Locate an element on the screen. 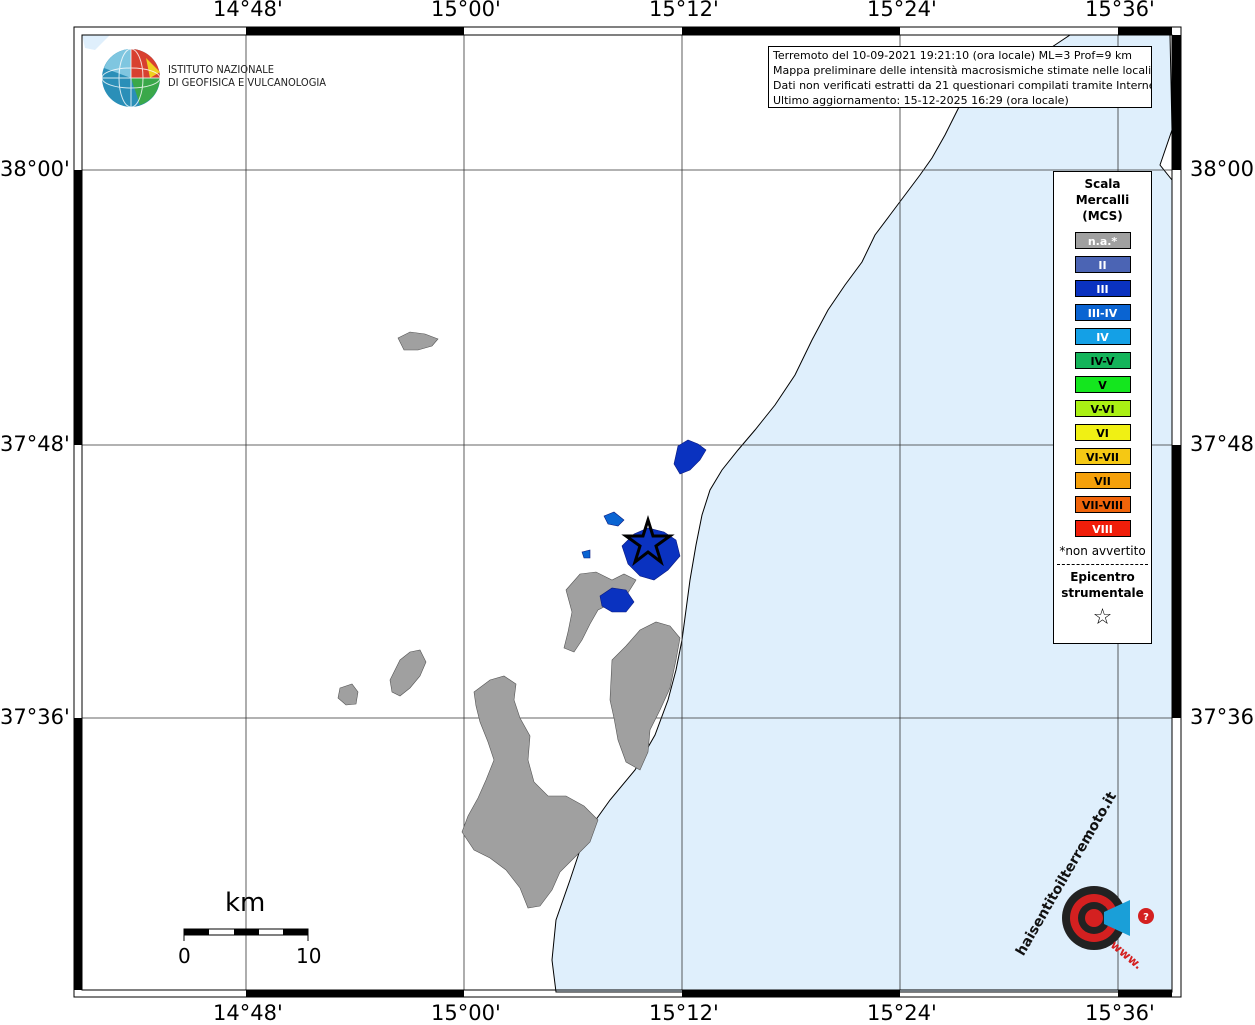  legend-title-line-2: Mercalli is located at coordinates (1102, 200).